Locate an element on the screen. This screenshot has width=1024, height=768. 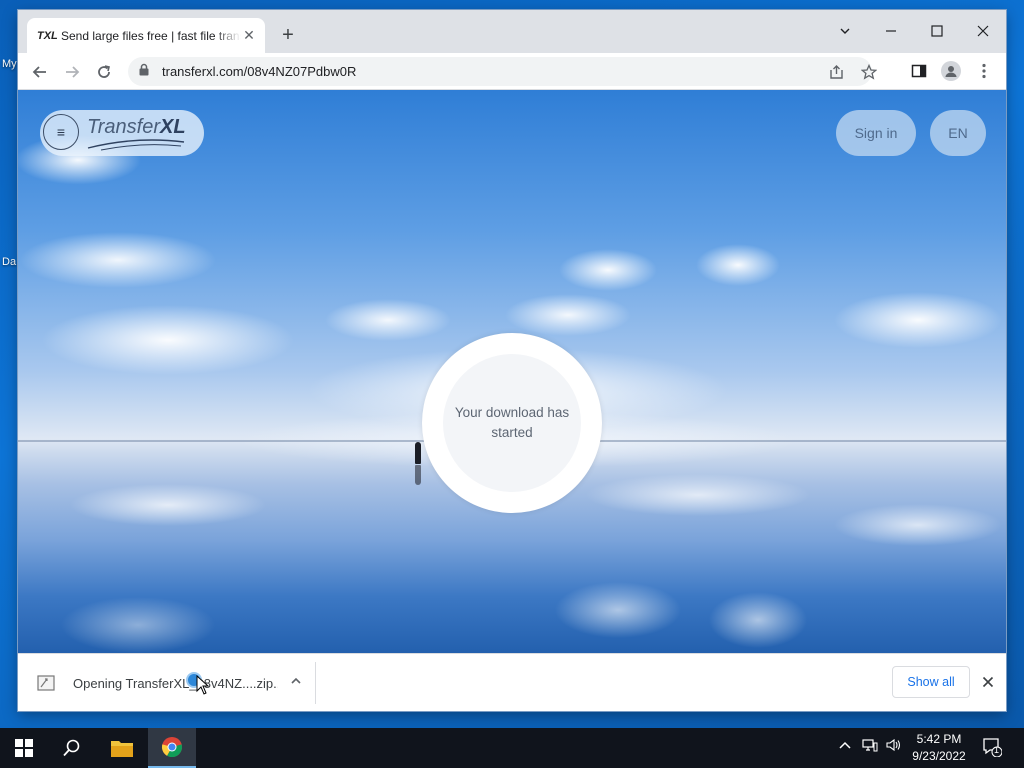
browser-toolbar: transferxl.com/08v4NZ07Pdbw0R is located at coordinates (512, 71).